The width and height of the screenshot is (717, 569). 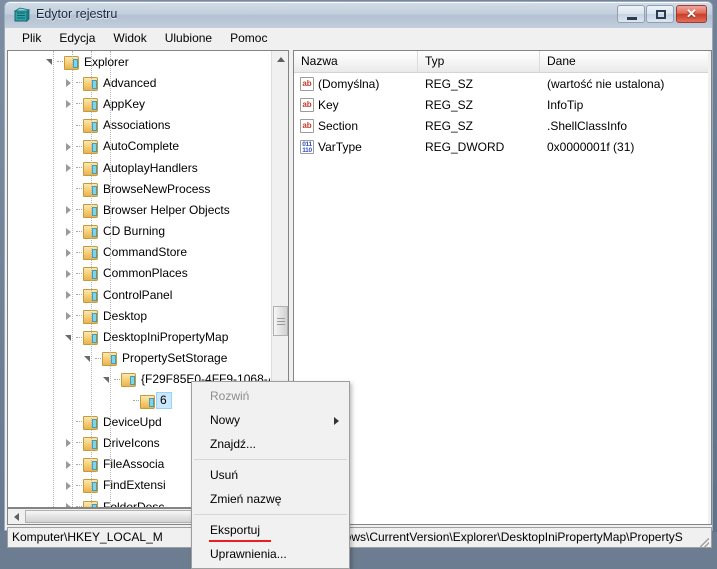 I want to click on tree-item-appkey: AppKey, so click(x=139, y=103).